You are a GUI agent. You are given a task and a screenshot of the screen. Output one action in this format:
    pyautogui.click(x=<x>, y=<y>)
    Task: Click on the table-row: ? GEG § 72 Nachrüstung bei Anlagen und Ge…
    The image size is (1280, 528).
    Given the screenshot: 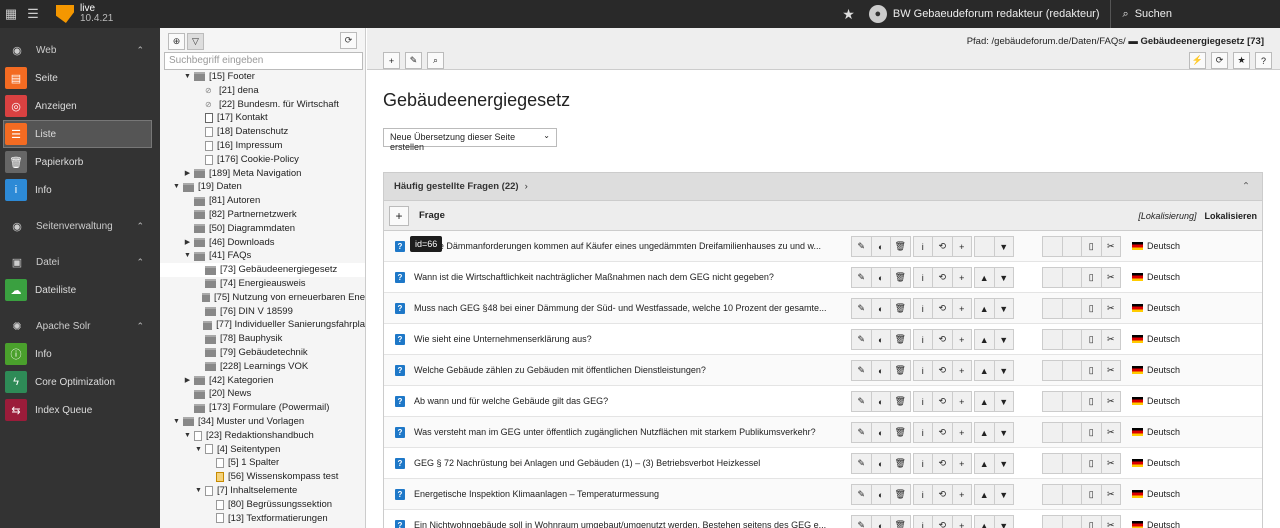 What is the action you would take?
    pyautogui.click(x=823, y=463)
    